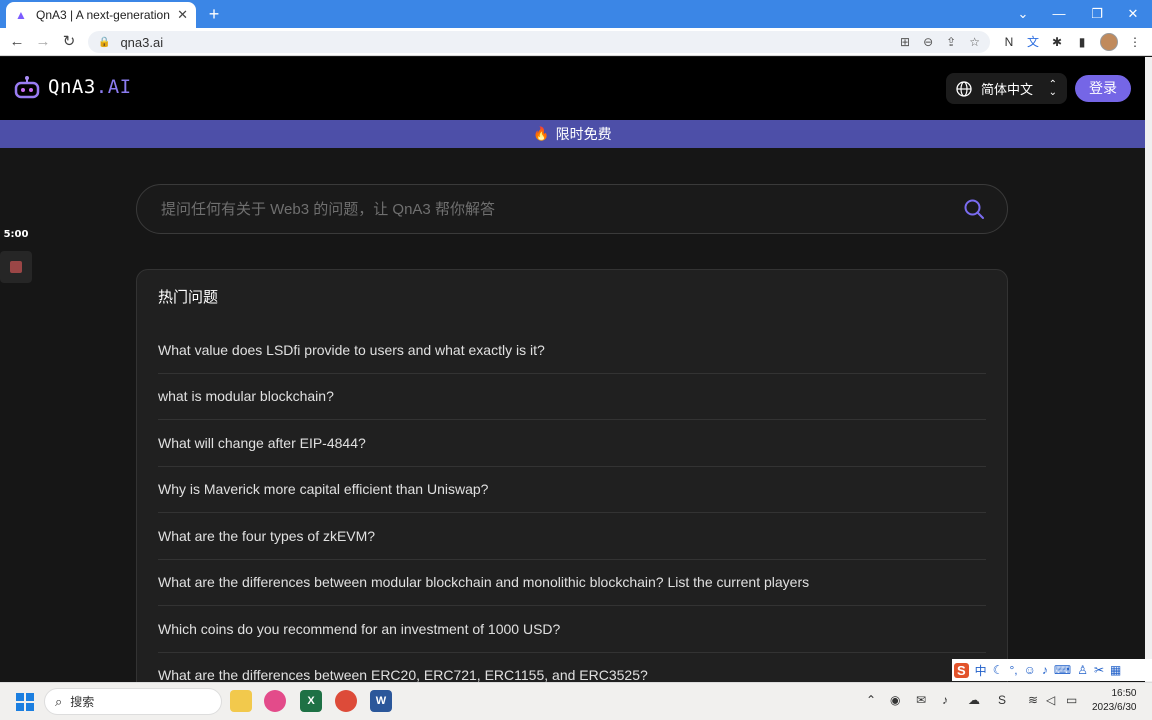  Describe the element at coordinates (974, 700) in the screenshot. I see `onedrive-icon: ☁` at that location.